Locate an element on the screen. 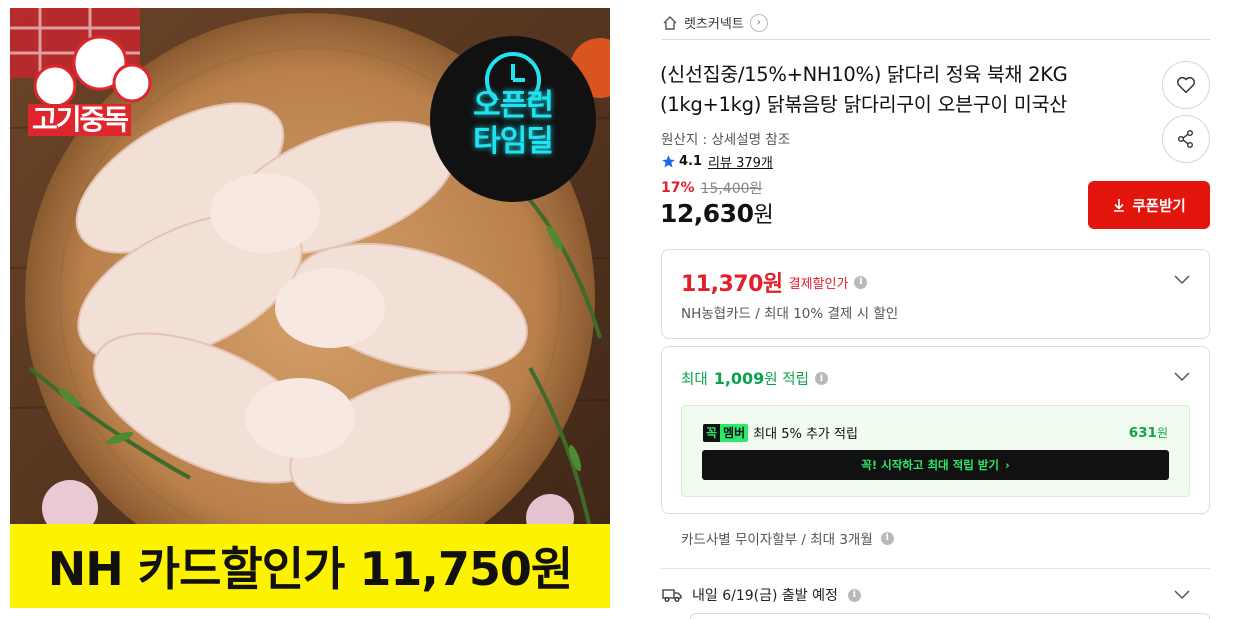  timedeal-text: 오픈런 타임딜 is located at coordinates (513, 124).